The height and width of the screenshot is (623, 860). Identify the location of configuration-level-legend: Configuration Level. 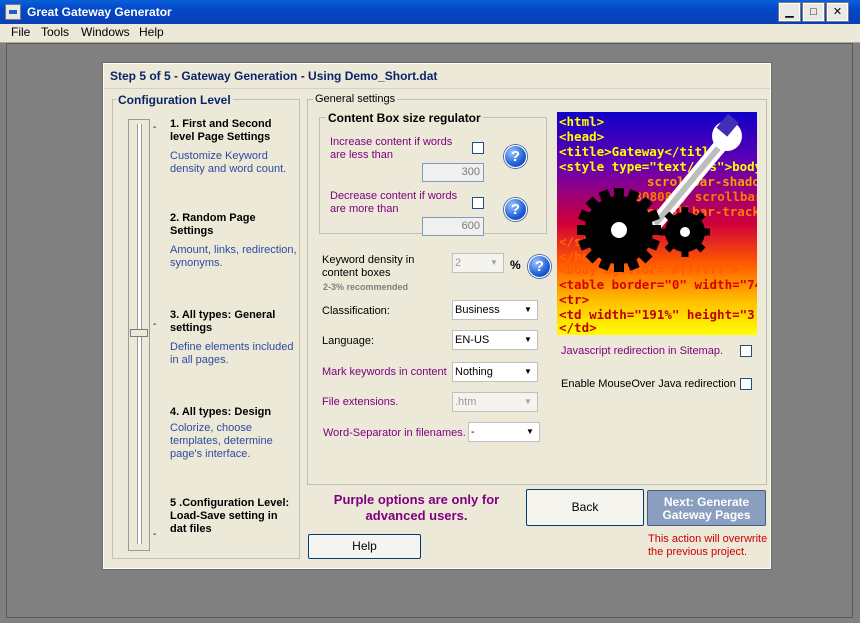
(174, 100).